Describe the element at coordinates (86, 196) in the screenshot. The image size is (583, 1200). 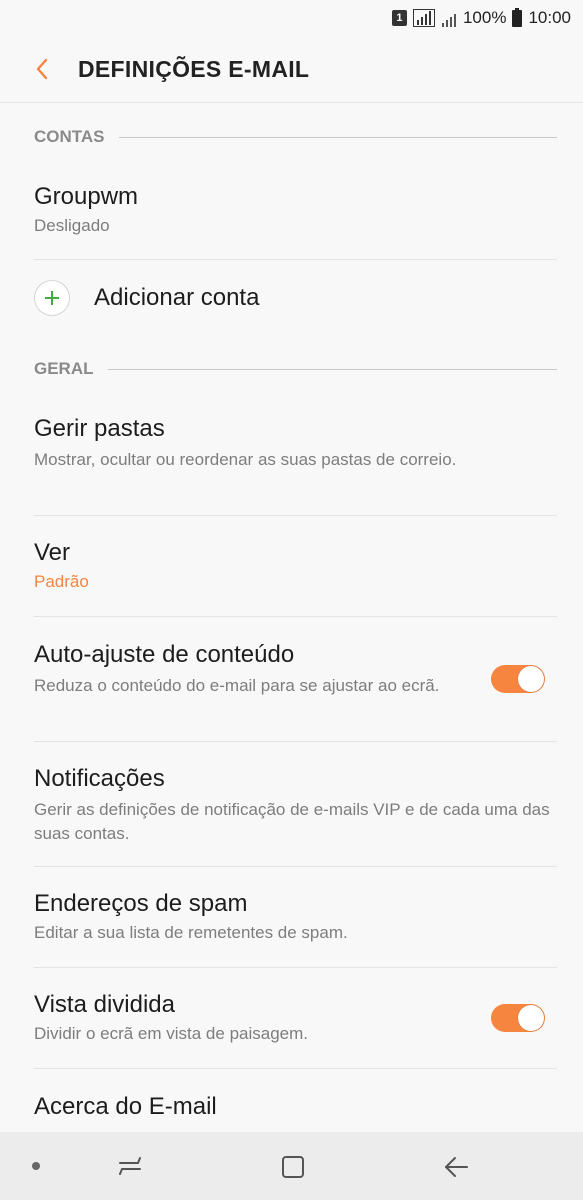
I see `account-name: Groupwm` at that location.